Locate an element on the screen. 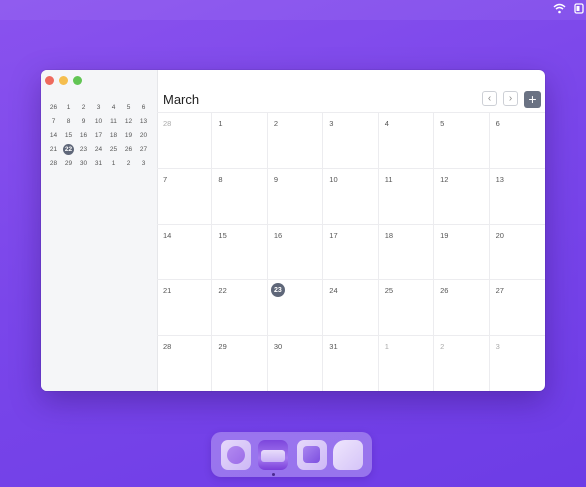  wifi-icon is located at coordinates (559, 8).